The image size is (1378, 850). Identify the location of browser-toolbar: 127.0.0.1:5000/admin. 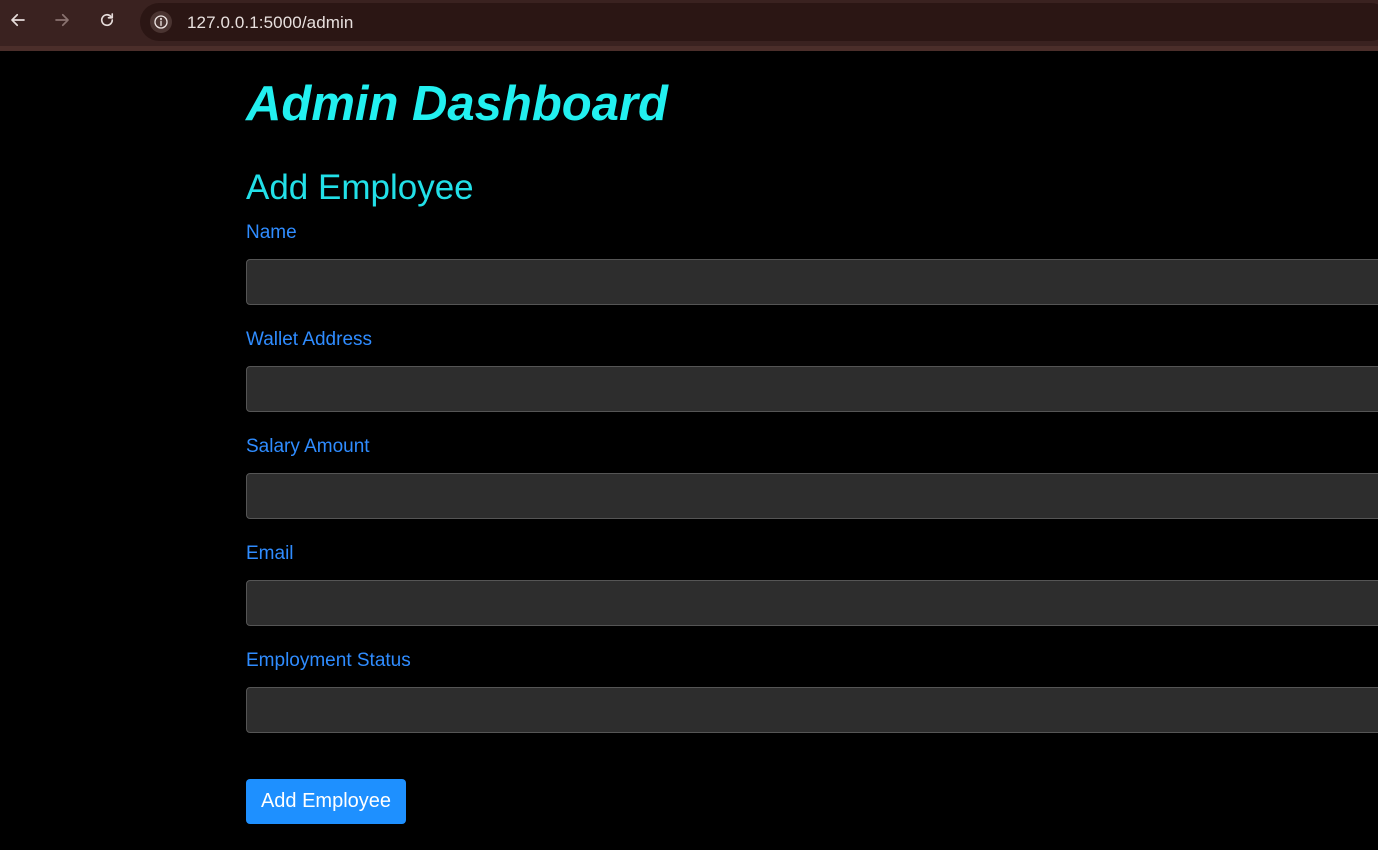
(689, 25).